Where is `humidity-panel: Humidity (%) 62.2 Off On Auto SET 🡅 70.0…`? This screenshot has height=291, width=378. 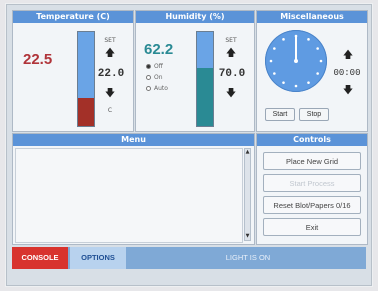 humidity-panel: Humidity (%) 62.2 Off On Auto SET 🡅 70.0… is located at coordinates (195, 71).